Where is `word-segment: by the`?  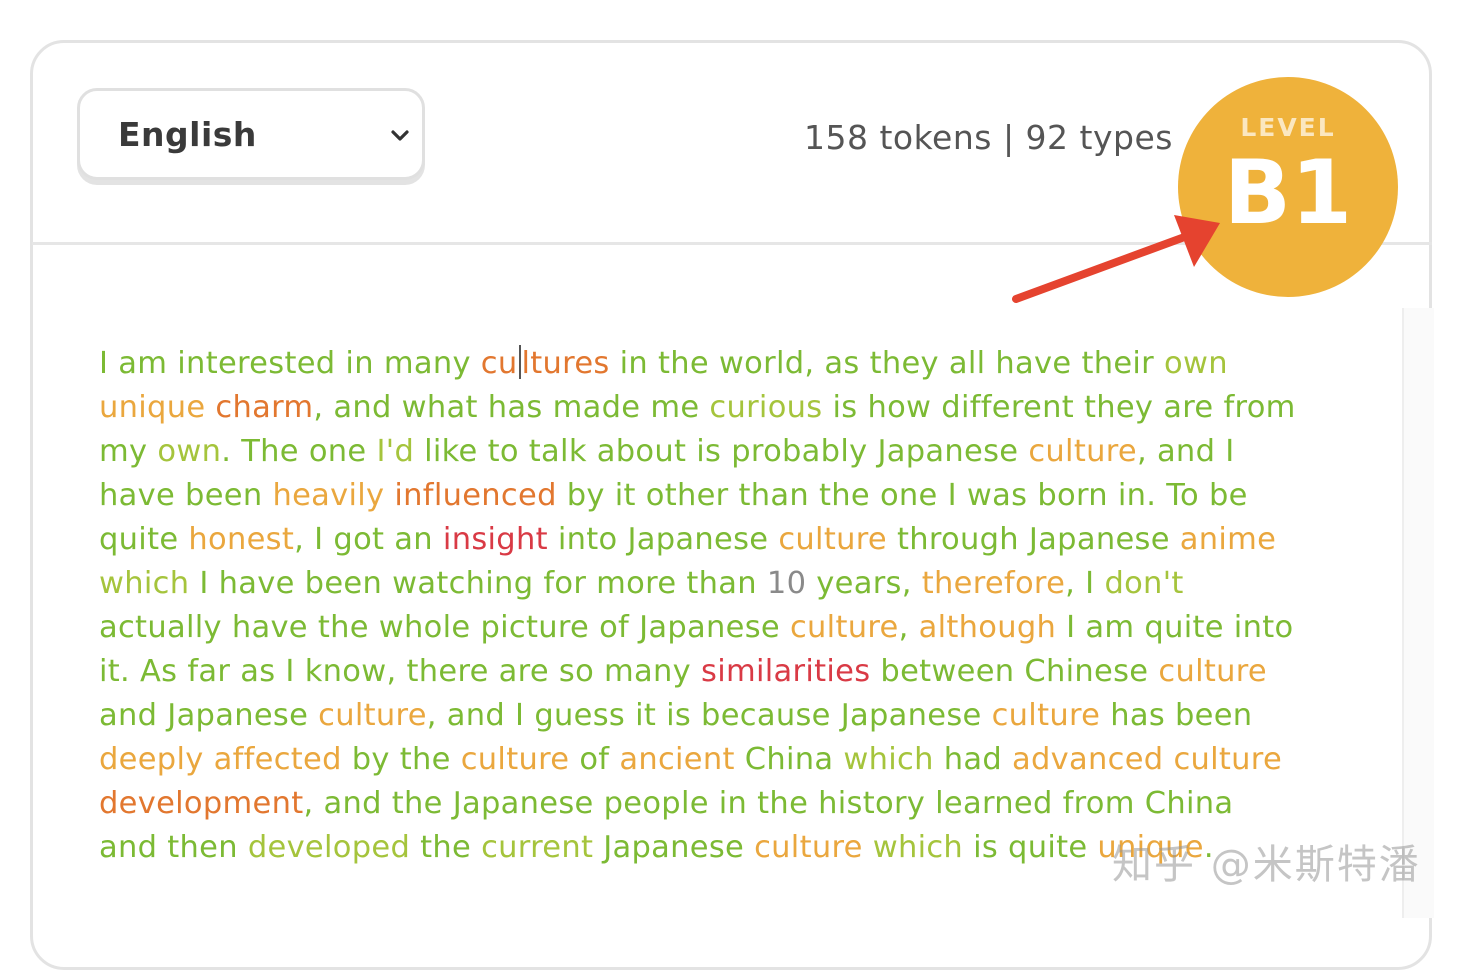
word-segment: by the is located at coordinates (401, 759).